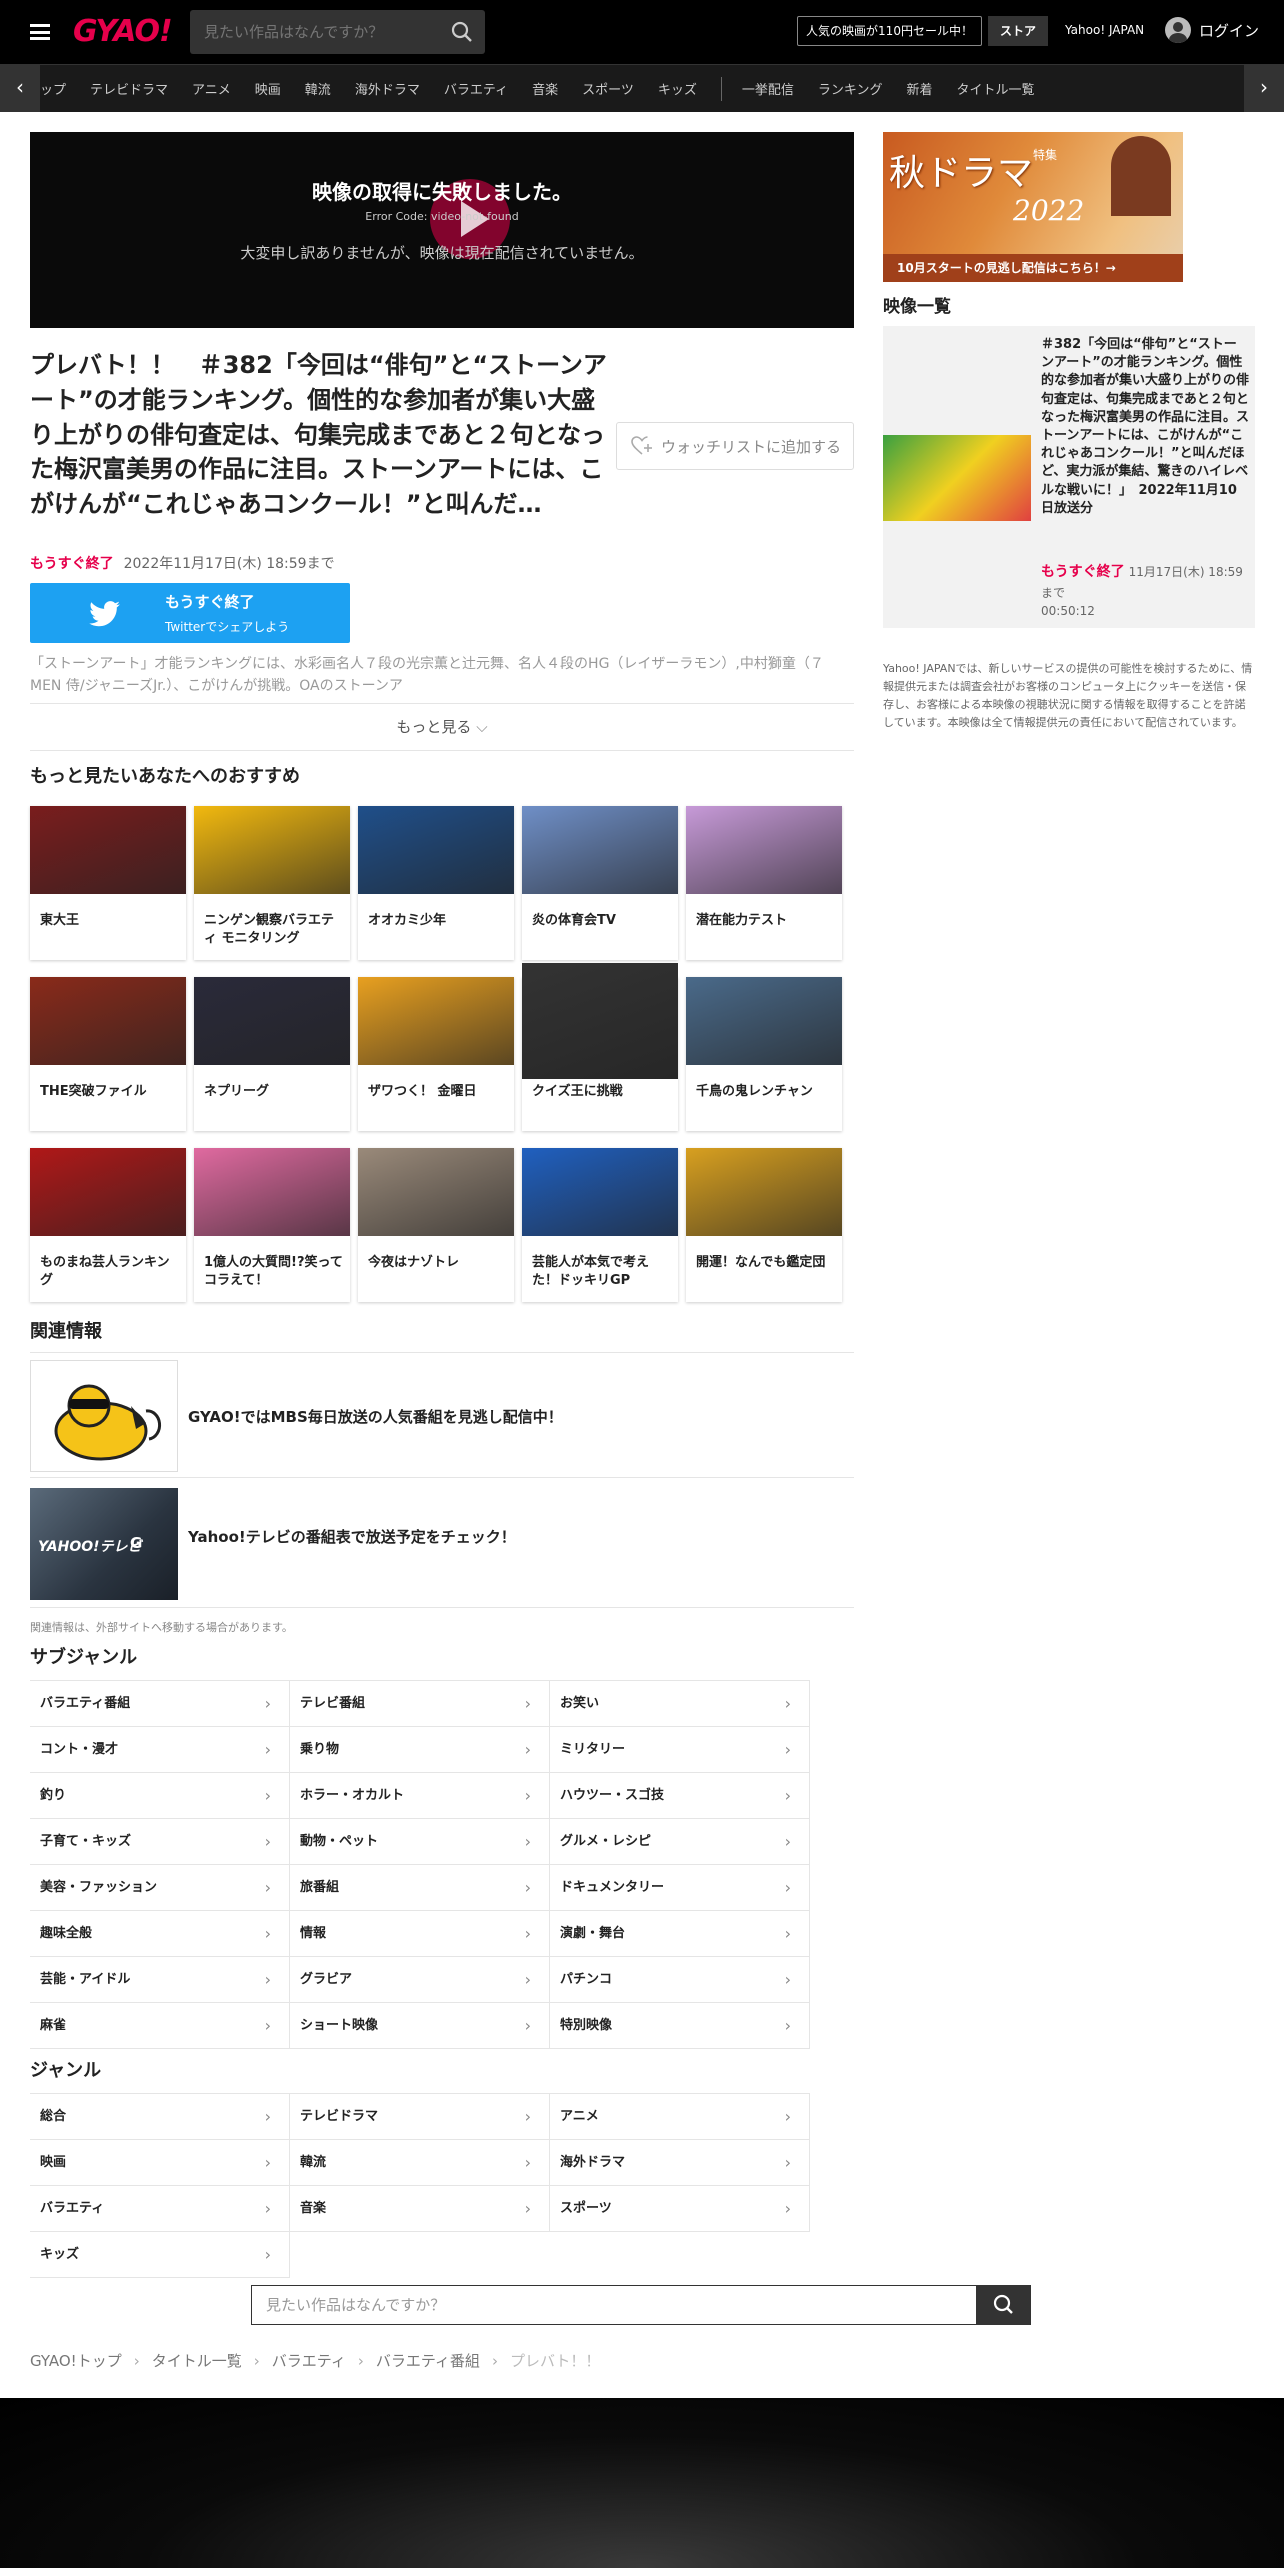 Image resolution: width=1284 pixels, height=2568 pixels. What do you see at coordinates (420, 2163) in the screenshot?
I see `genre-link: 韓流 ›` at bounding box center [420, 2163].